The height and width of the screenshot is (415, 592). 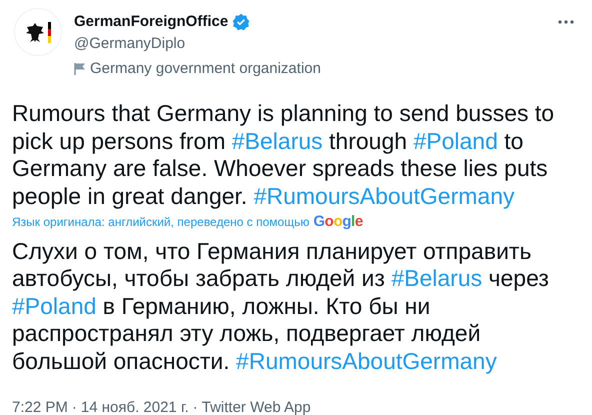 I want to click on more-icon, so click(x=566, y=22).